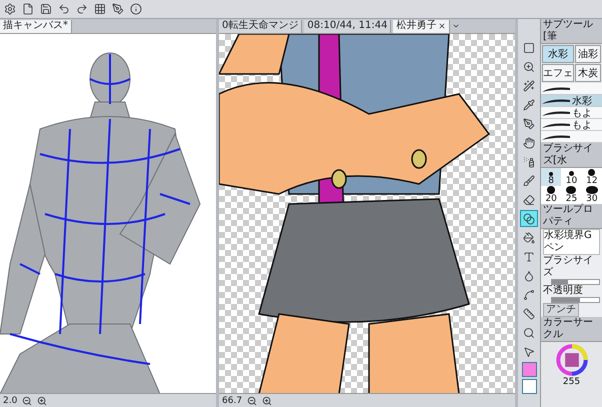 This screenshot has width=602, height=407. Describe the element at coordinates (571, 242) in the screenshot. I see `tool-name: 水彩境界Gペン` at that location.